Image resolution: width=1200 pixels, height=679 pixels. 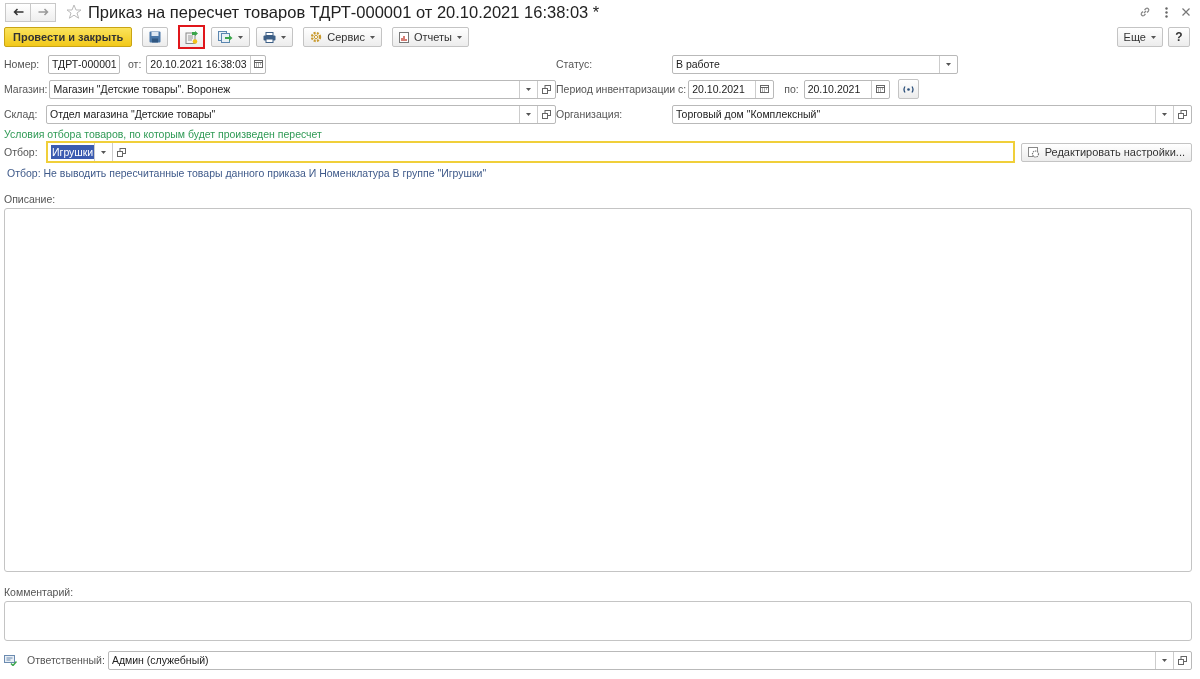 What do you see at coordinates (791, 89) in the screenshot?
I see `field-label: по:` at bounding box center [791, 89].